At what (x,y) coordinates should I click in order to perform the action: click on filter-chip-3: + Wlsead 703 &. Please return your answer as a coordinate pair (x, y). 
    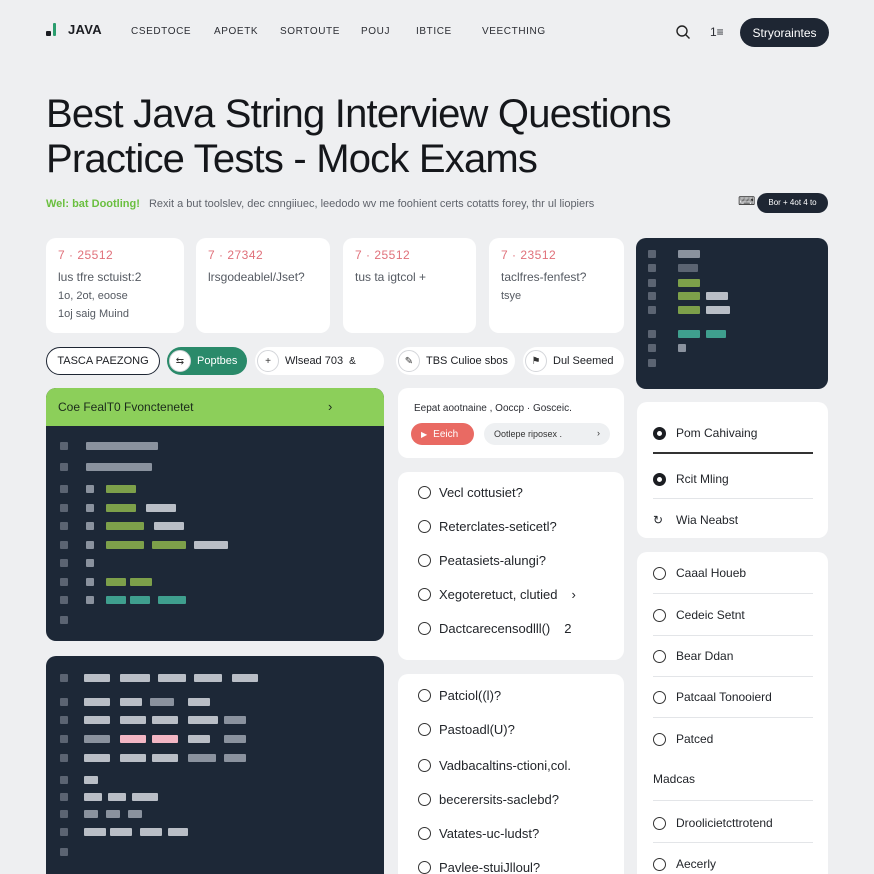
    Looking at the image, I should click on (319, 361).